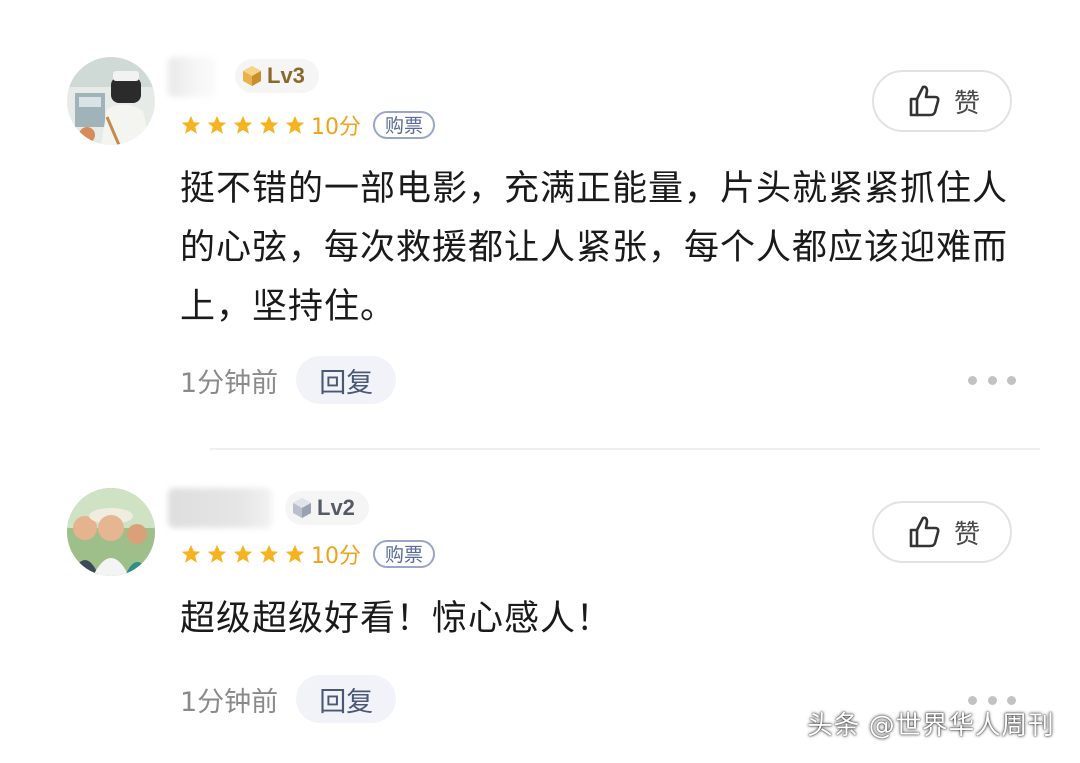  I want to click on source-watermark: 头条 @世界华人周刊, so click(931, 726).